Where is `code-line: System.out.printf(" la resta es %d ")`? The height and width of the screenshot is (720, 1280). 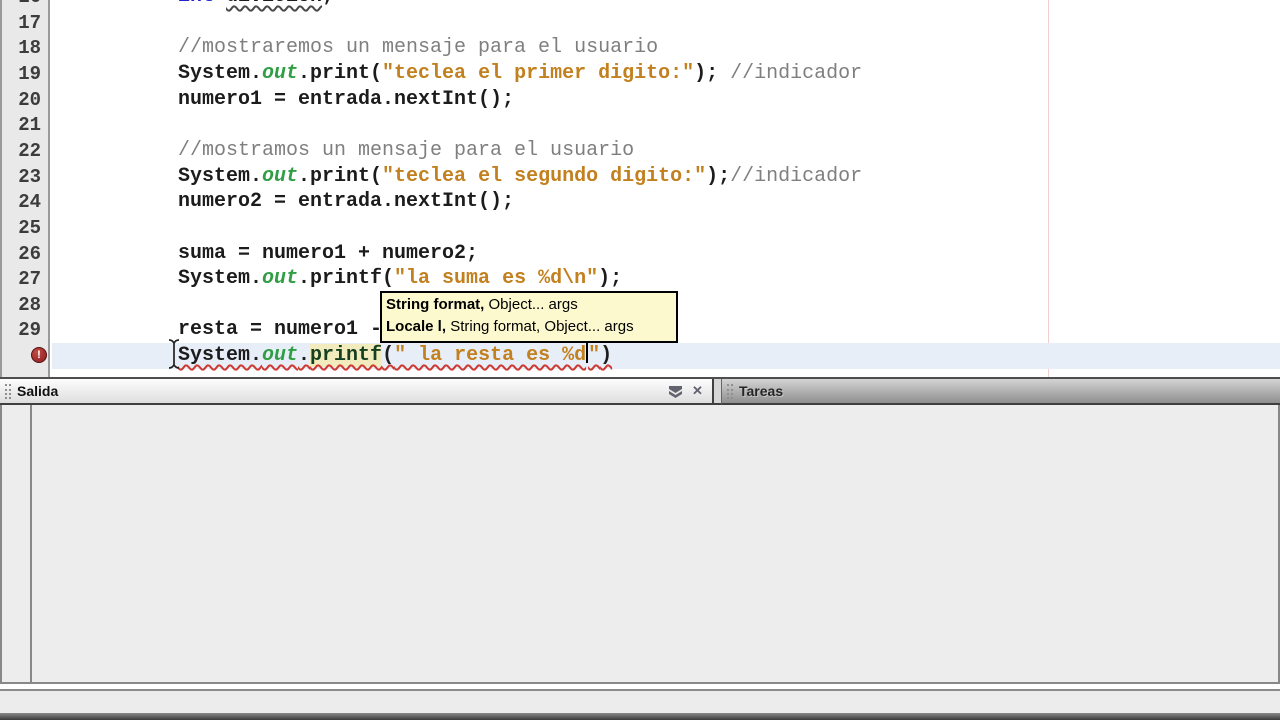 code-line: System.out.printf(" la resta es %d ") is located at coordinates (395, 356).